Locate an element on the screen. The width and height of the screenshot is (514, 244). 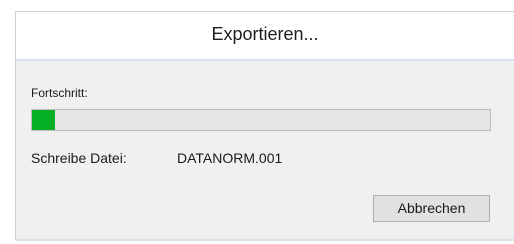
cancel-button: Abbrechen is located at coordinates (431, 208).